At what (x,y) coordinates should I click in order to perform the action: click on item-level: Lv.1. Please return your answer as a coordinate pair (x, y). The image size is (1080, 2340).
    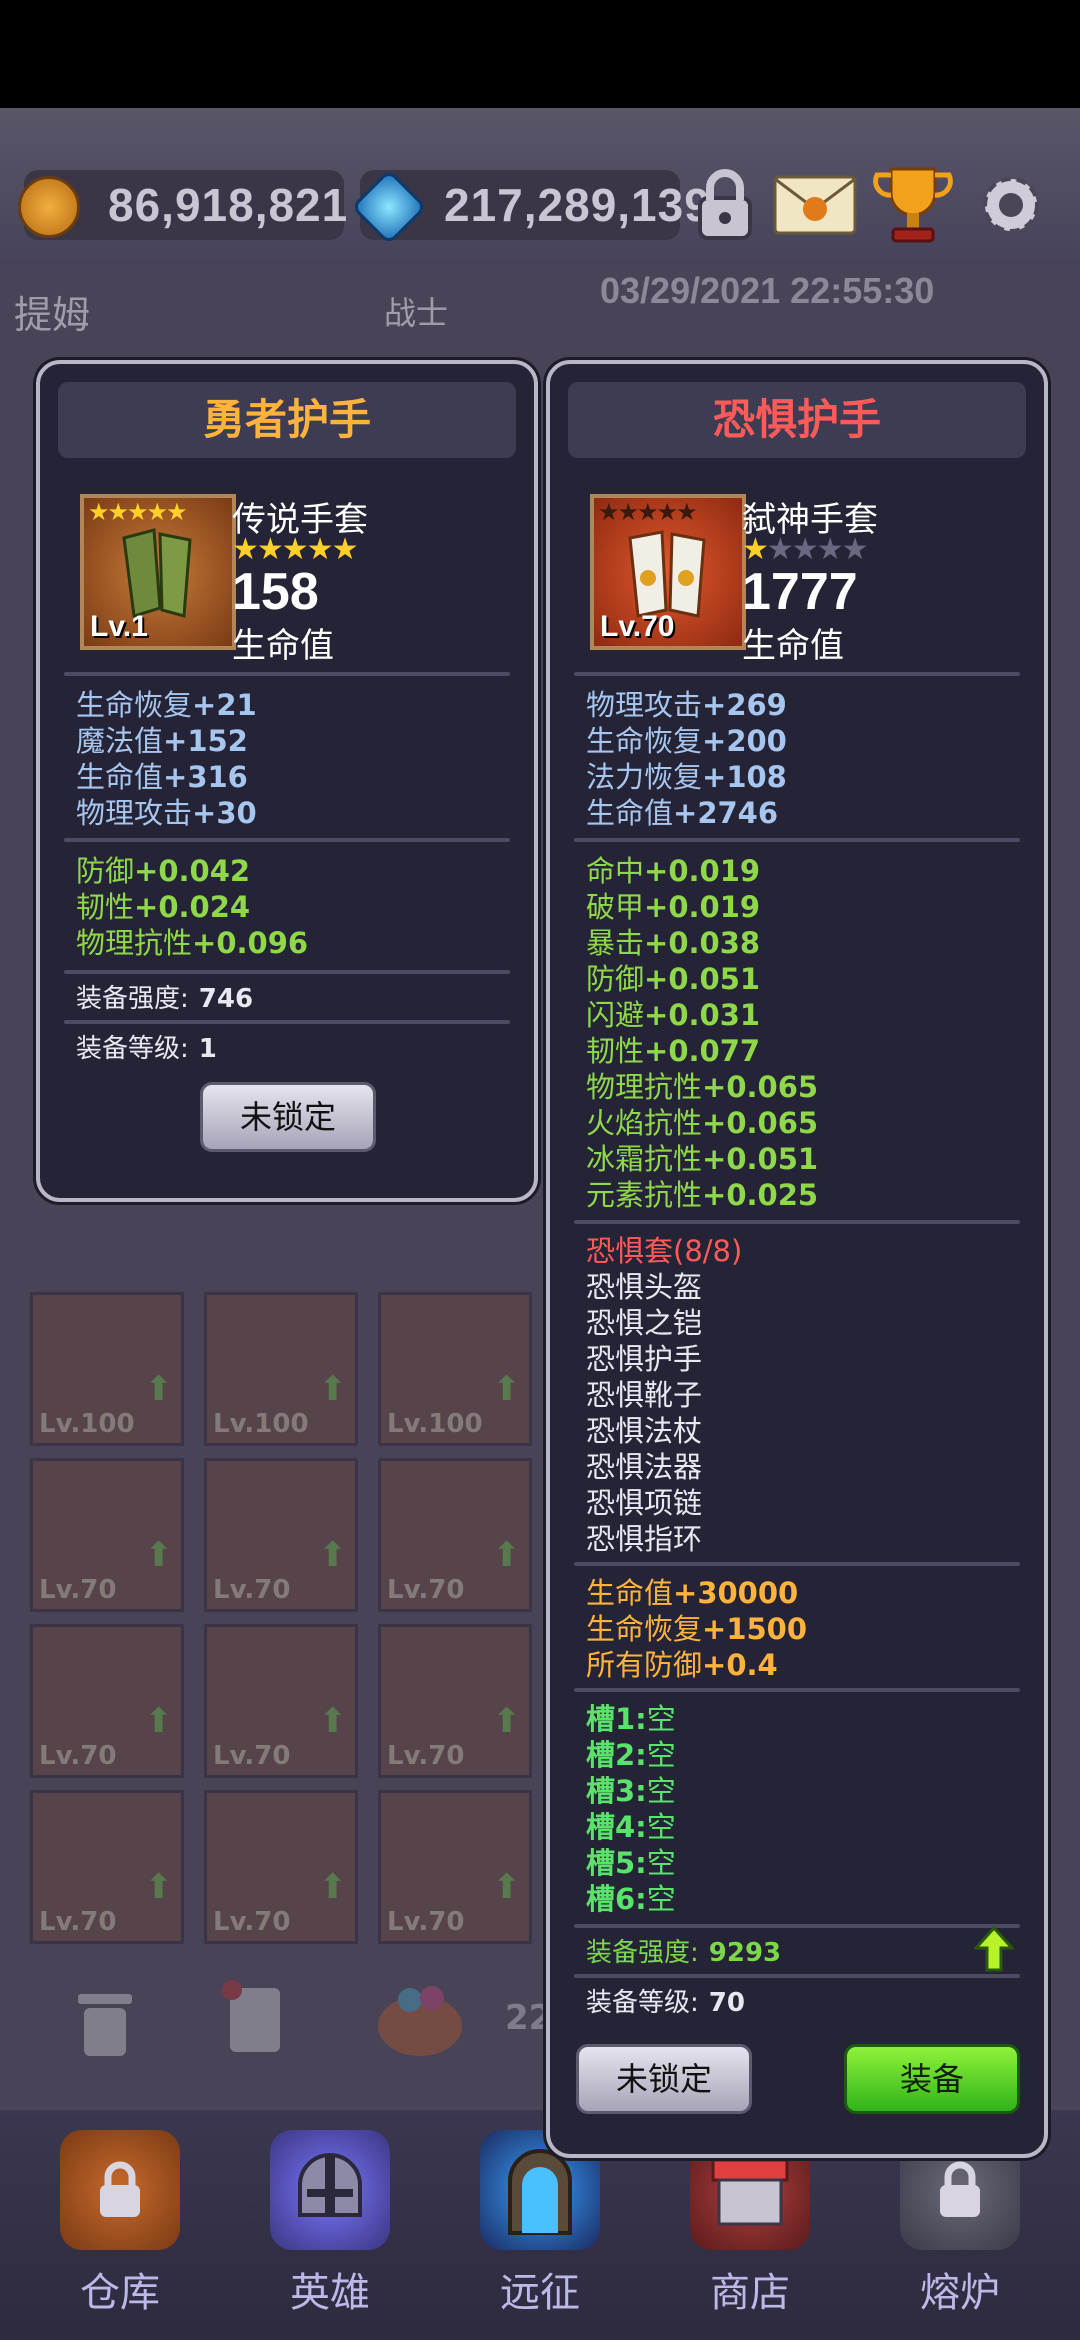
    Looking at the image, I should click on (119, 626).